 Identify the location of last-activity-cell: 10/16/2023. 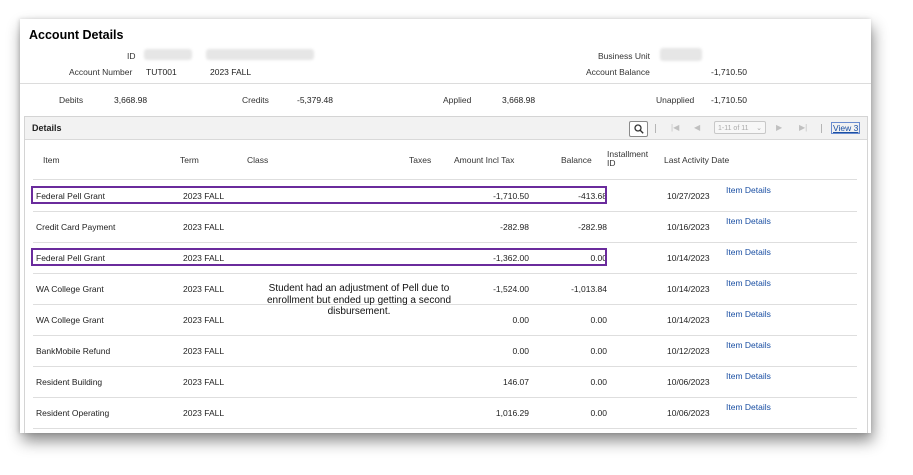
(688, 227).